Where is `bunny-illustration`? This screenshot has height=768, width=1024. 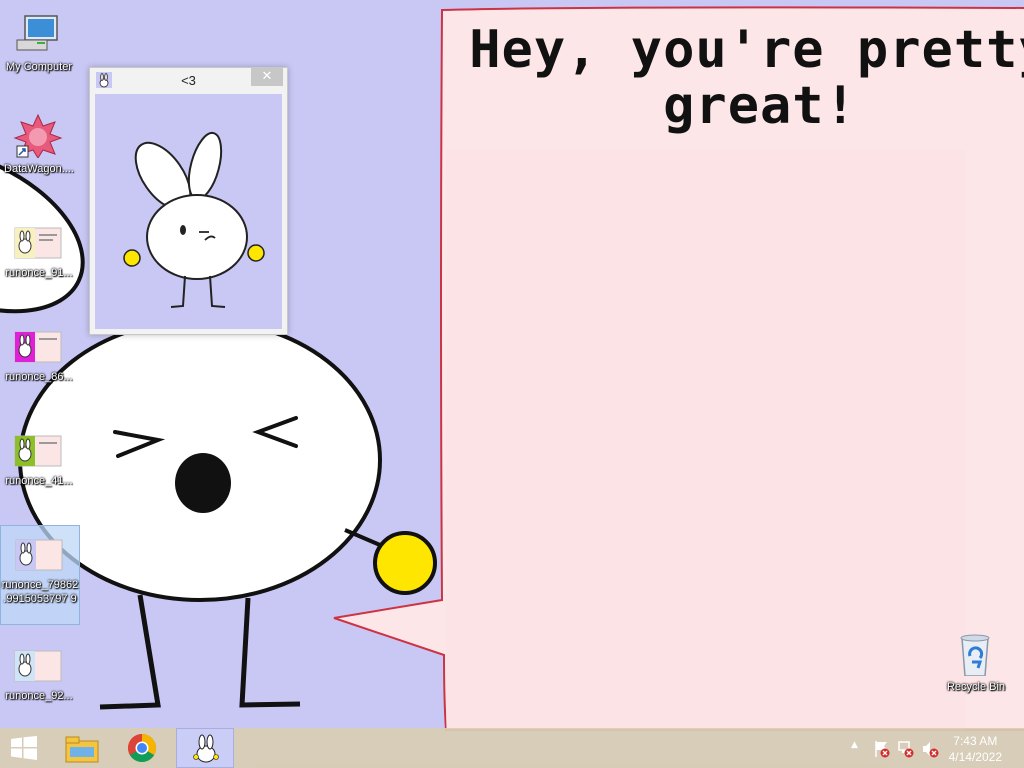 bunny-illustration is located at coordinates (194, 219).